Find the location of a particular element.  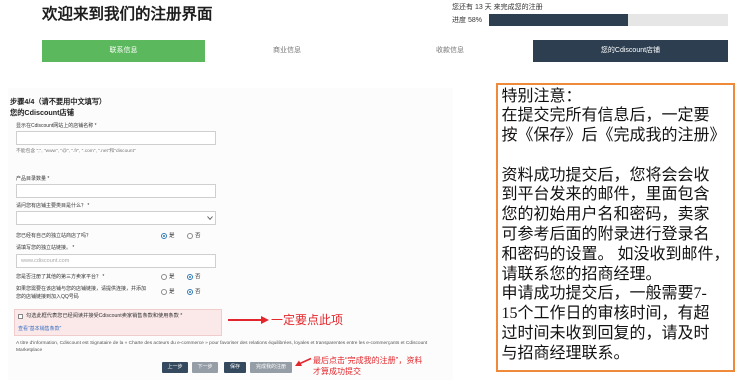

notice-line: 到平台发来的邮件，里面包含 is located at coordinates (605, 195).